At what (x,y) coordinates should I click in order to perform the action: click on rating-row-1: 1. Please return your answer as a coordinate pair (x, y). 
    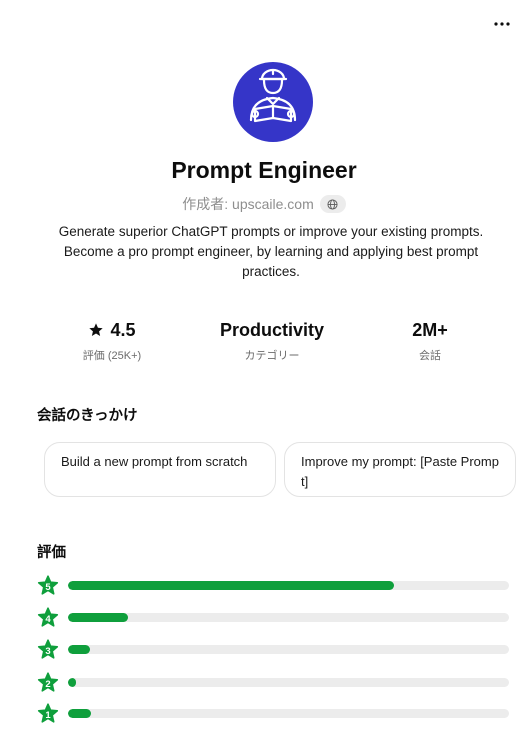
    Looking at the image, I should click on (274, 714).